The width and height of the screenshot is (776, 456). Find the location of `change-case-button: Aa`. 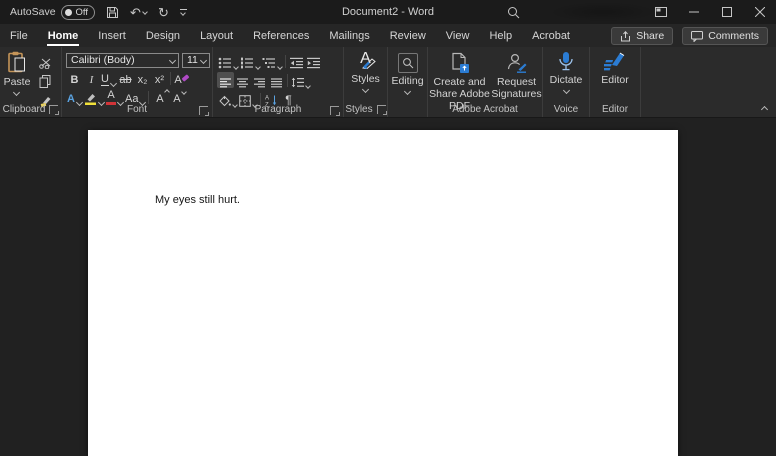

change-case-button: Aa is located at coordinates (135, 98).